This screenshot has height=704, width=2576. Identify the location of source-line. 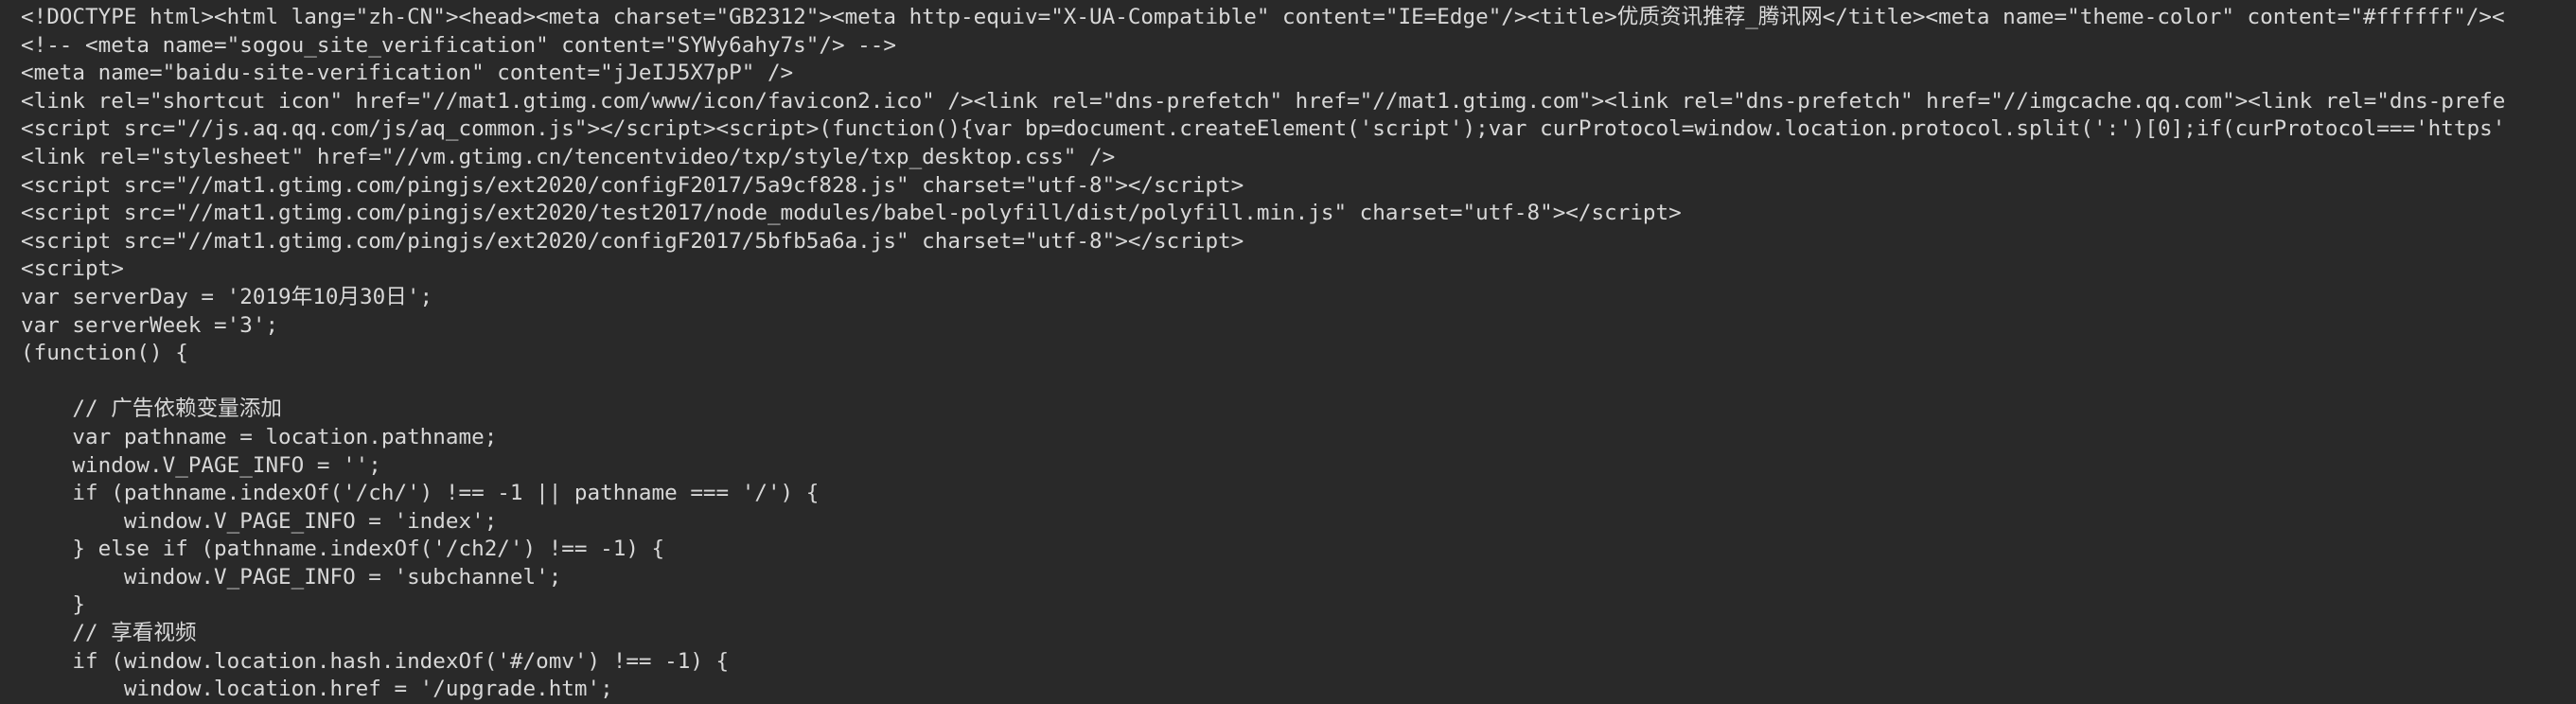
(1263, 382).